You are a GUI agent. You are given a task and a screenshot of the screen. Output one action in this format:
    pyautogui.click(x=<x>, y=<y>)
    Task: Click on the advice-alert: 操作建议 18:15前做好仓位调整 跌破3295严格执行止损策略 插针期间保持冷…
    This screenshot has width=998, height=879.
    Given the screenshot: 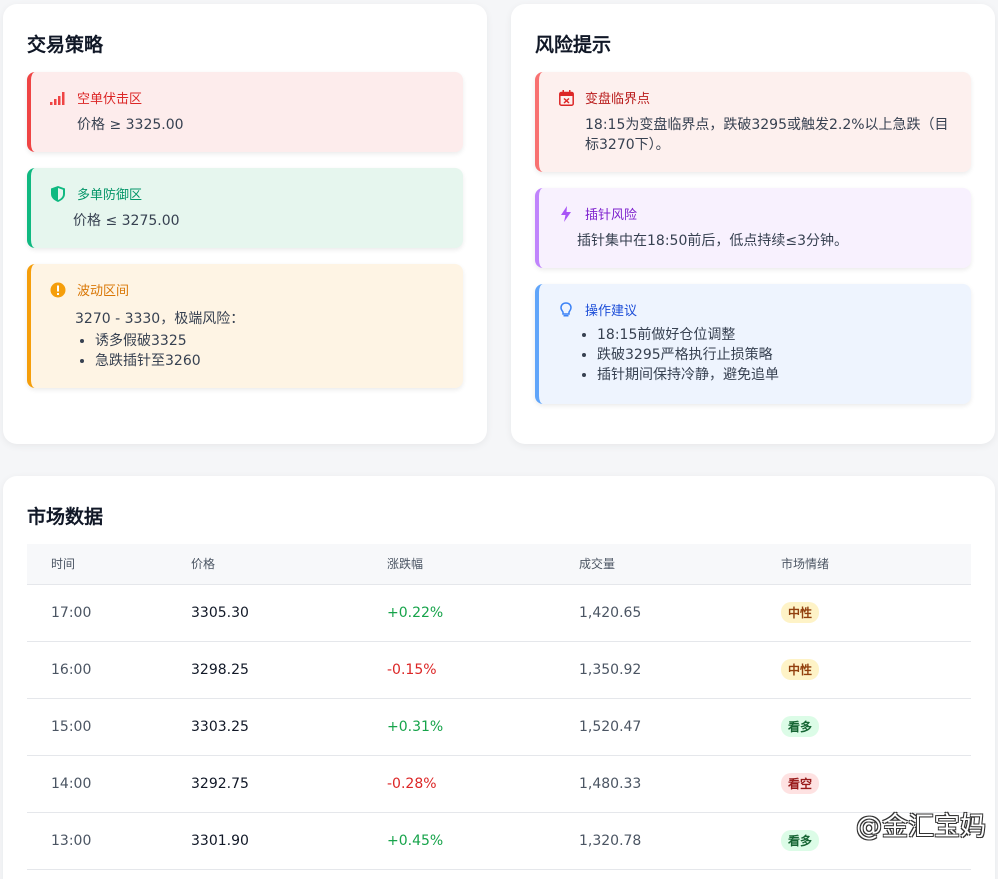 What is the action you would take?
    pyautogui.click(x=753, y=344)
    